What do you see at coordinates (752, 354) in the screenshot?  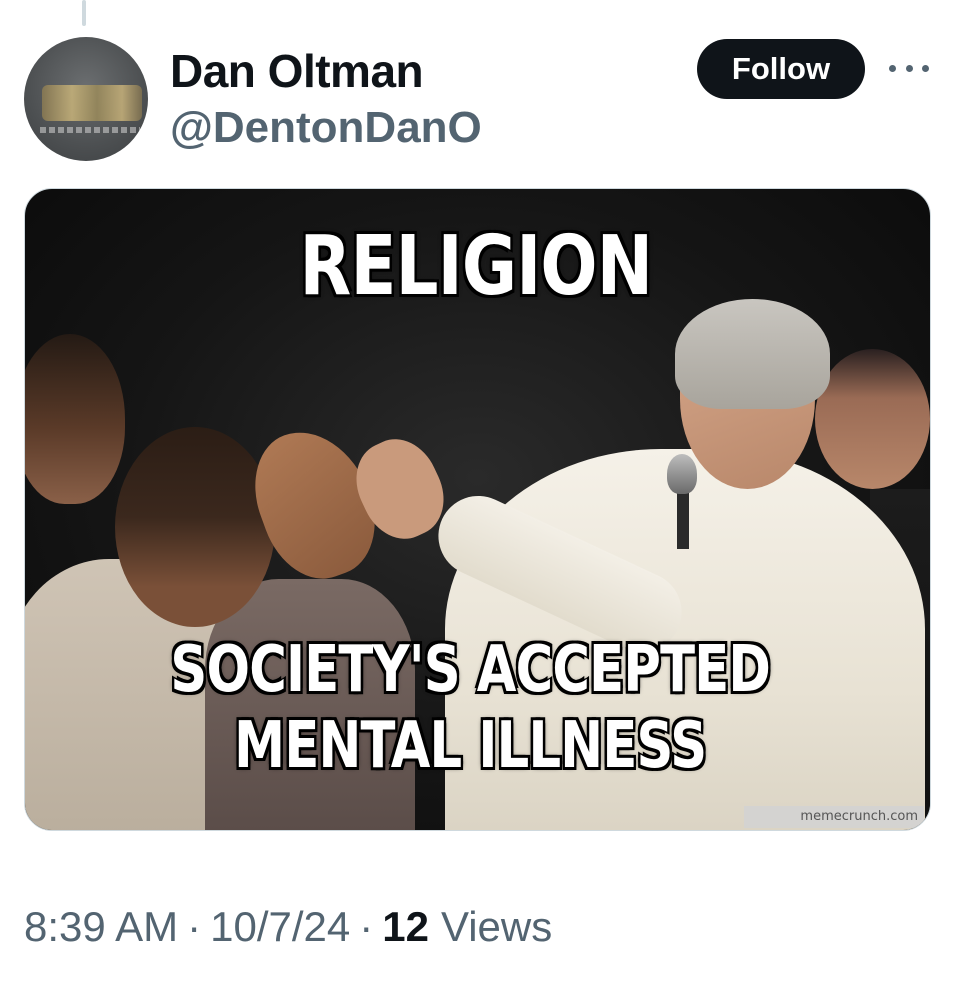 I see `preacher-hair` at bounding box center [752, 354].